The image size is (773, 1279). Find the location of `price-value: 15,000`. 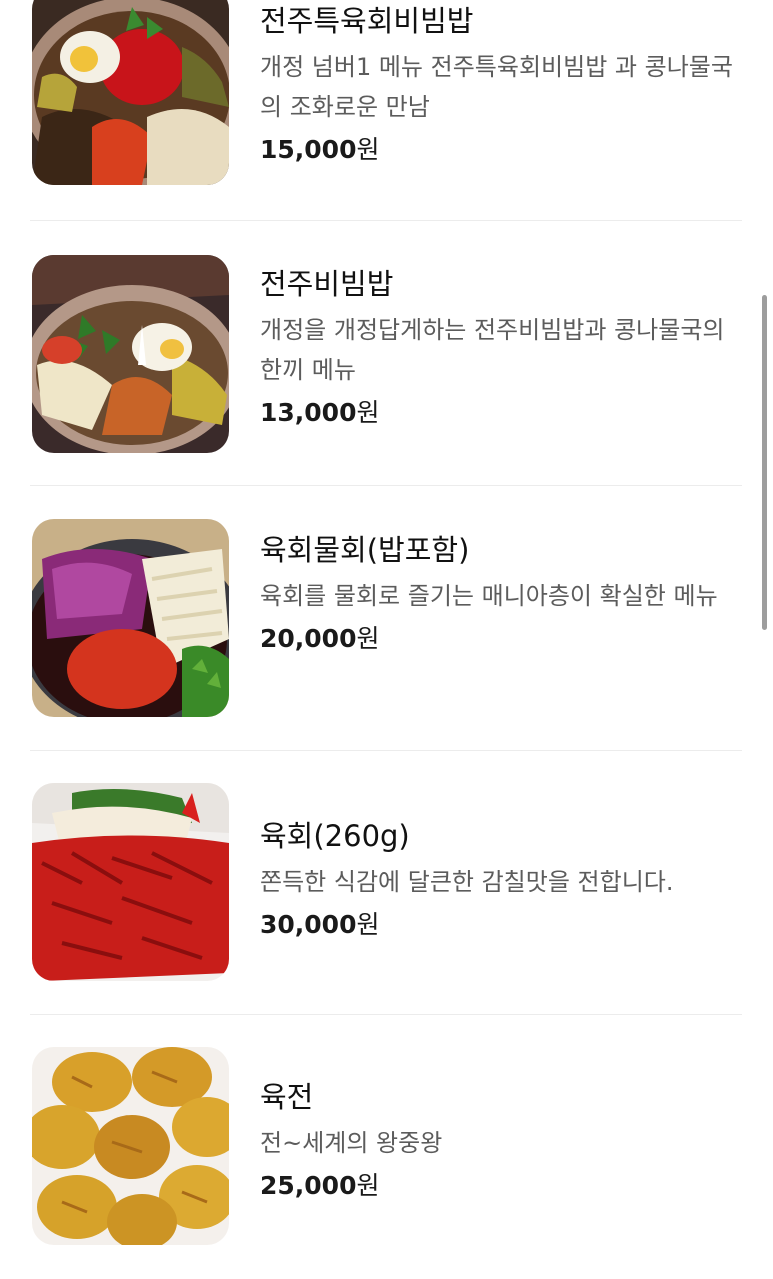

price-value: 15,000 is located at coordinates (308, 149).